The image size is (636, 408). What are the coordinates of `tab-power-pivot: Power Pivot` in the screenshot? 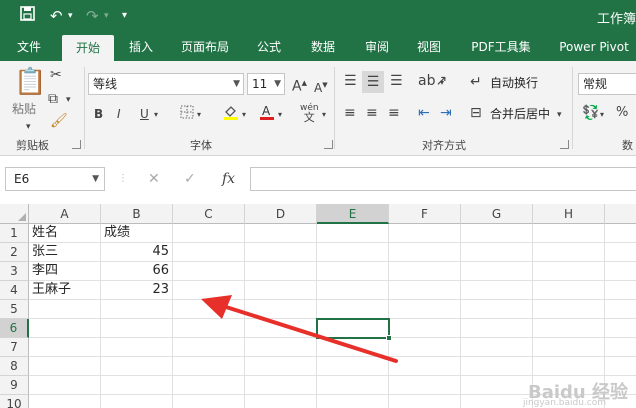 It's located at (594, 47).